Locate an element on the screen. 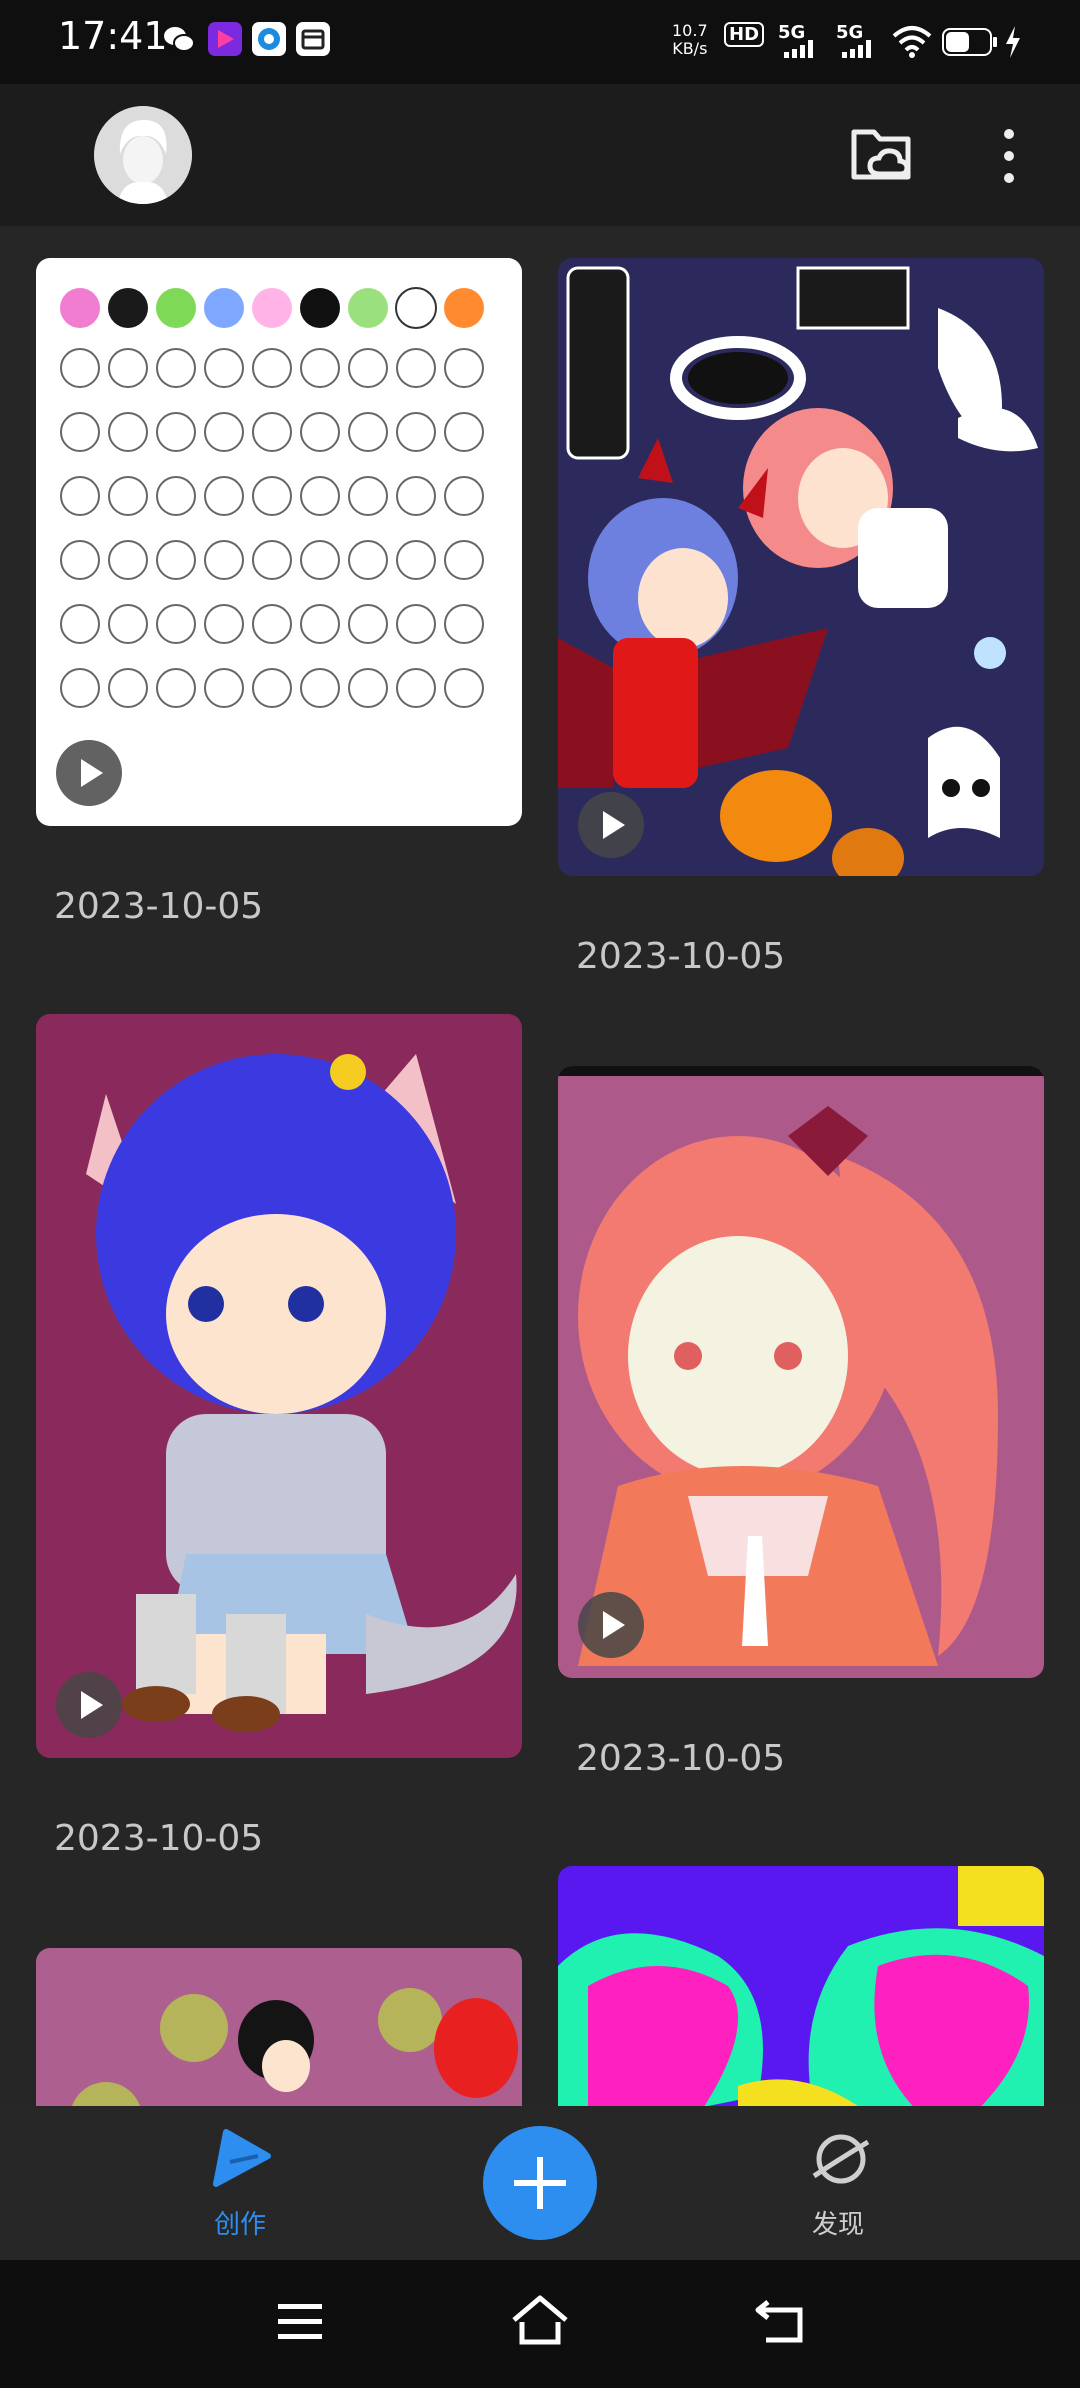 Image resolution: width=1080 pixels, height=2388 pixels. back-icon is located at coordinates (780, 2320).